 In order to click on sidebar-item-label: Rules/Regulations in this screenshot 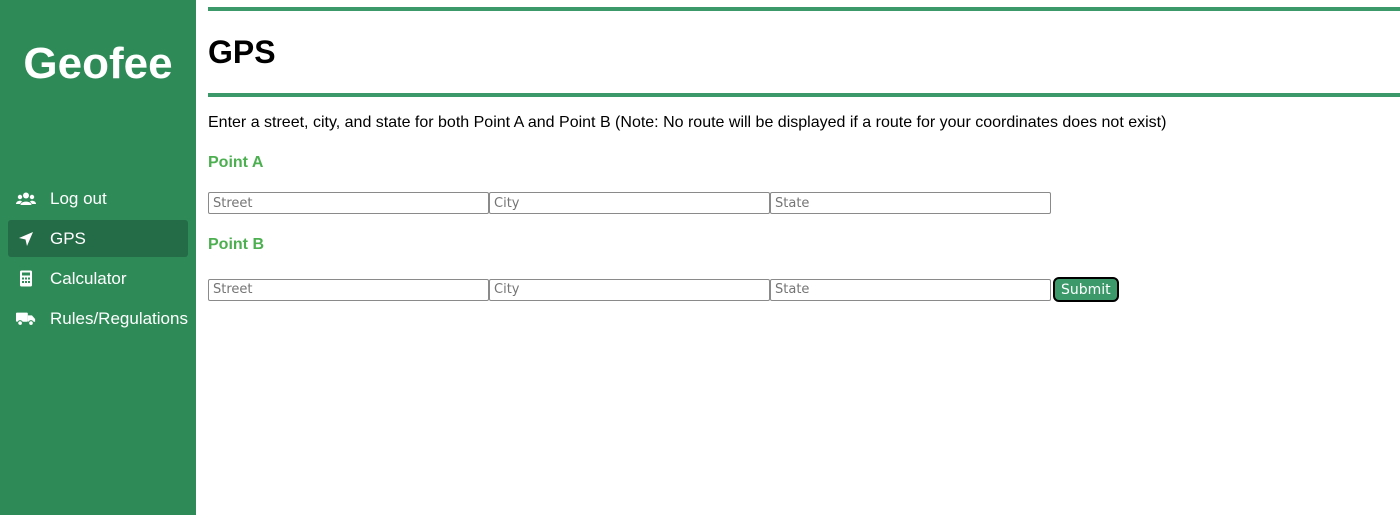, I will do `click(119, 318)`.